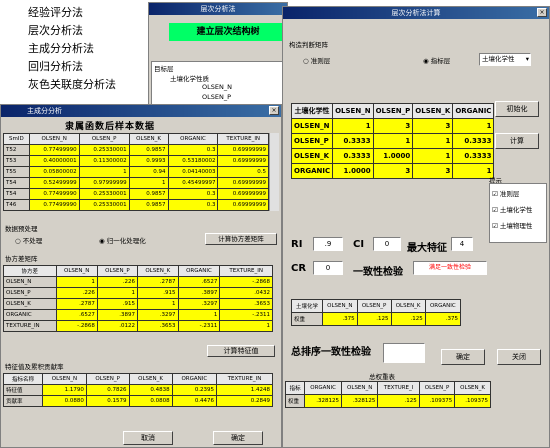 The image size is (550, 448). I want to click on radio-target: ○ 准则层, so click(316, 60).